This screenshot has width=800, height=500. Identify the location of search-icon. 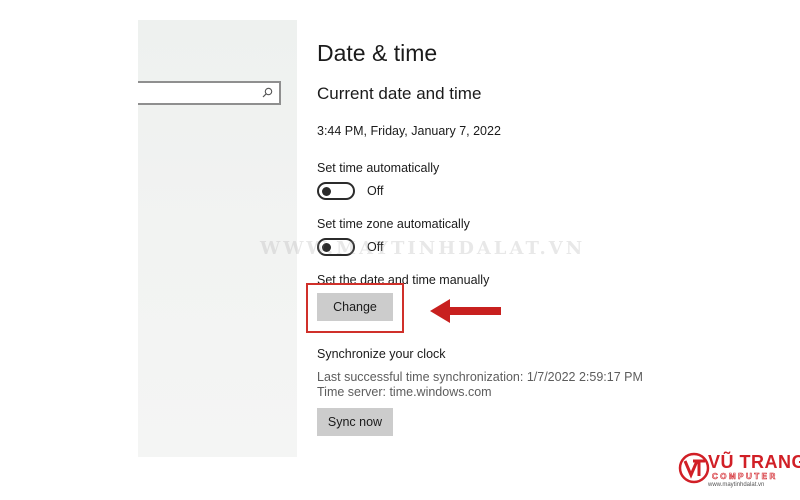
(267, 92).